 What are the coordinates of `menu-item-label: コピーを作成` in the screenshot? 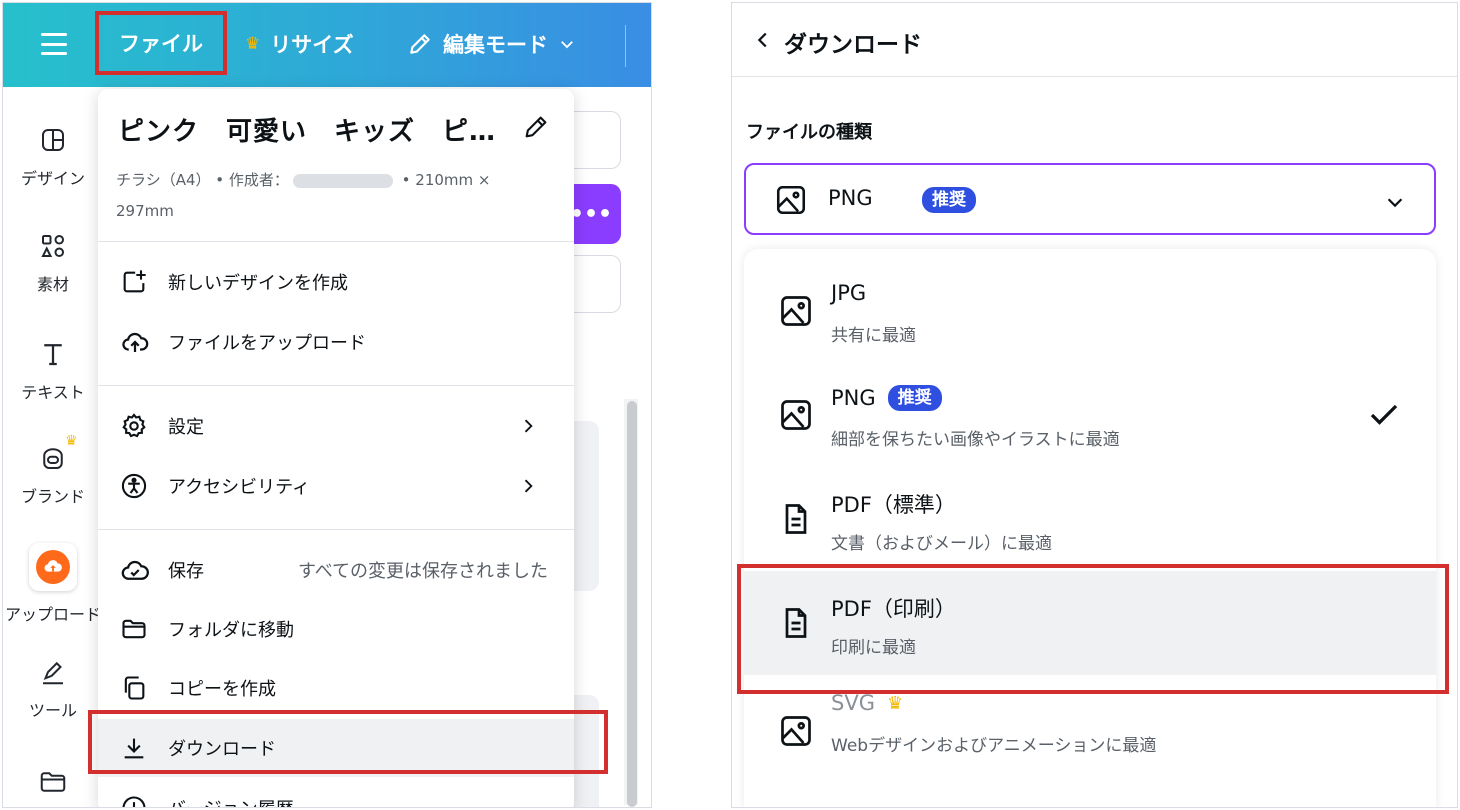 It's located at (222, 689).